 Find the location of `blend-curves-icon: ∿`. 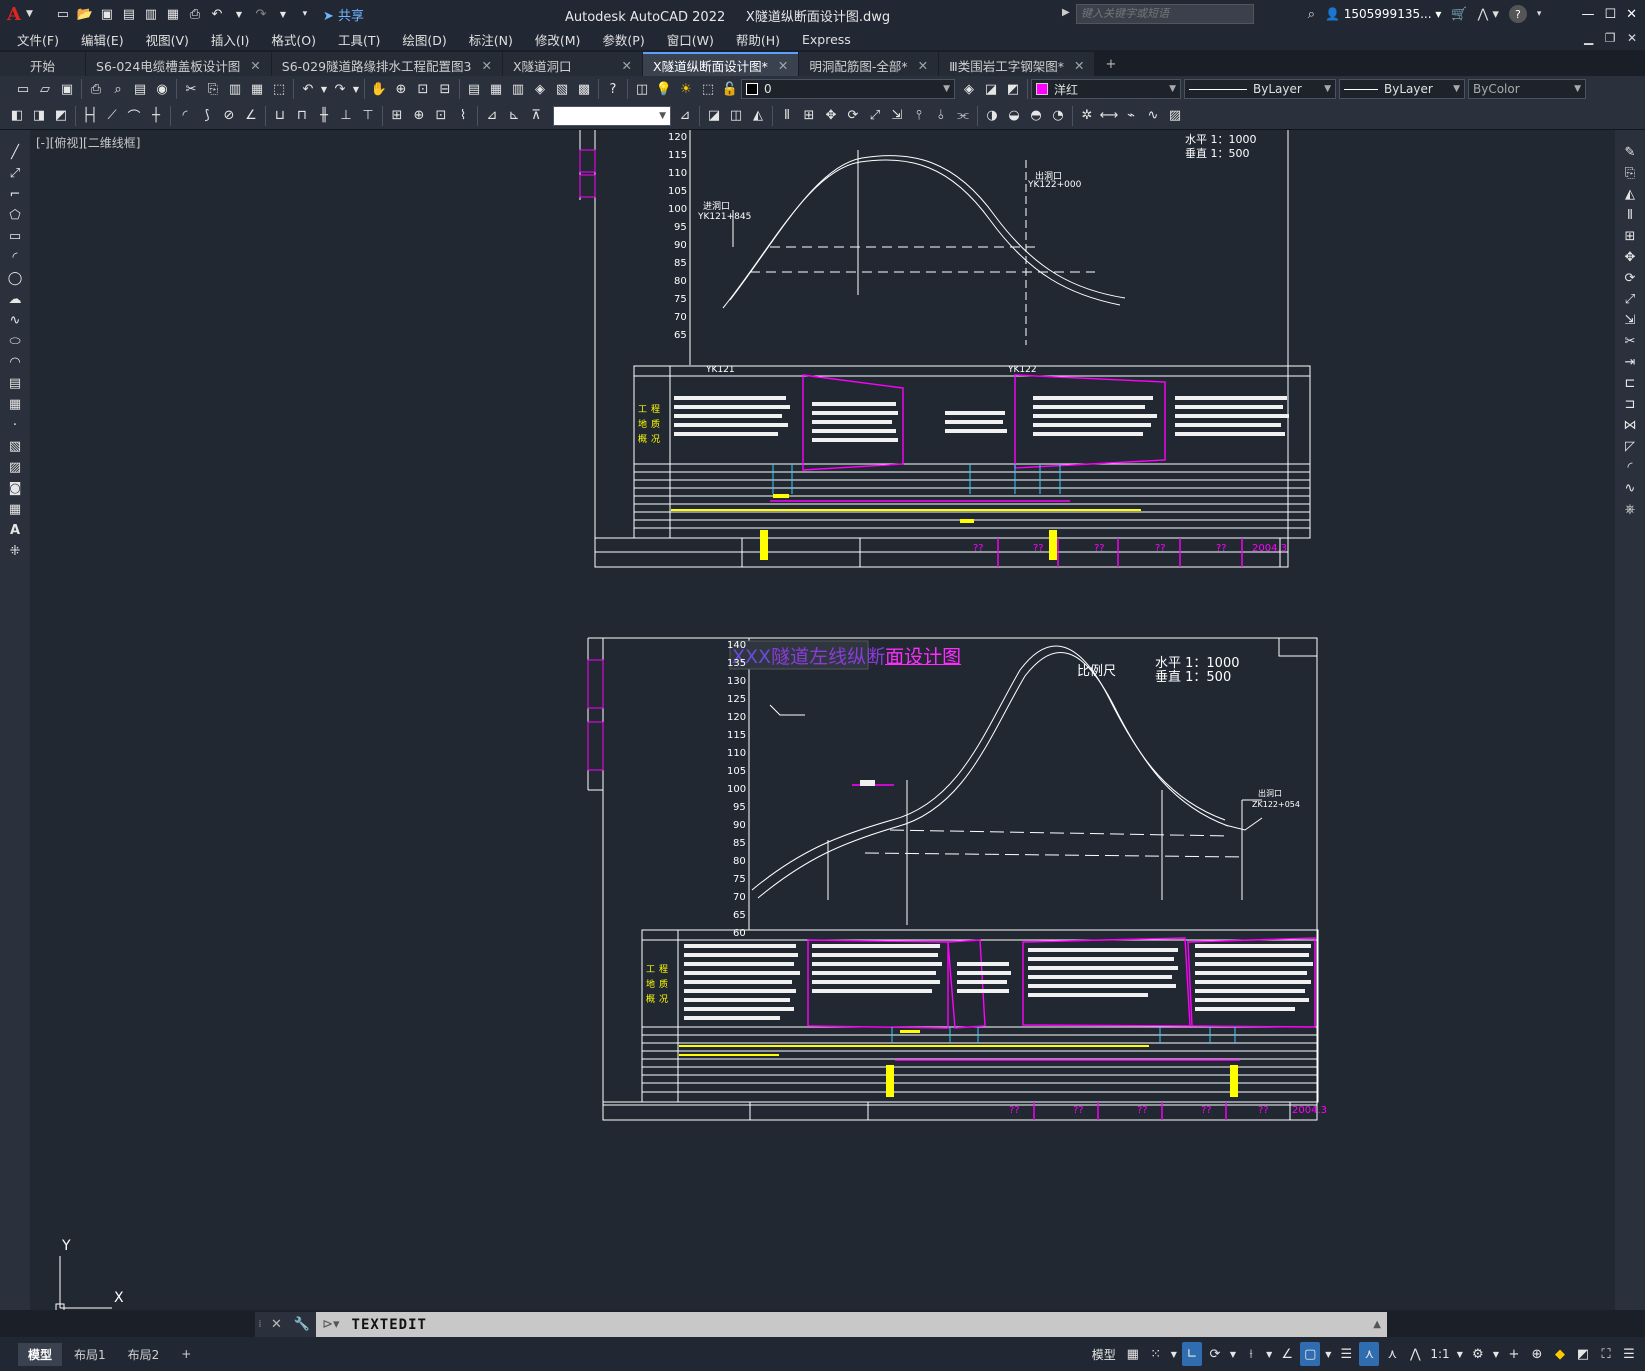

blend-curves-icon: ∿ is located at coordinates (1630, 488).